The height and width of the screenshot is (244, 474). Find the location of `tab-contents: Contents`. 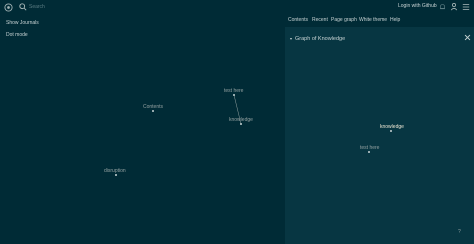

tab-contents: Contents is located at coordinates (298, 20).